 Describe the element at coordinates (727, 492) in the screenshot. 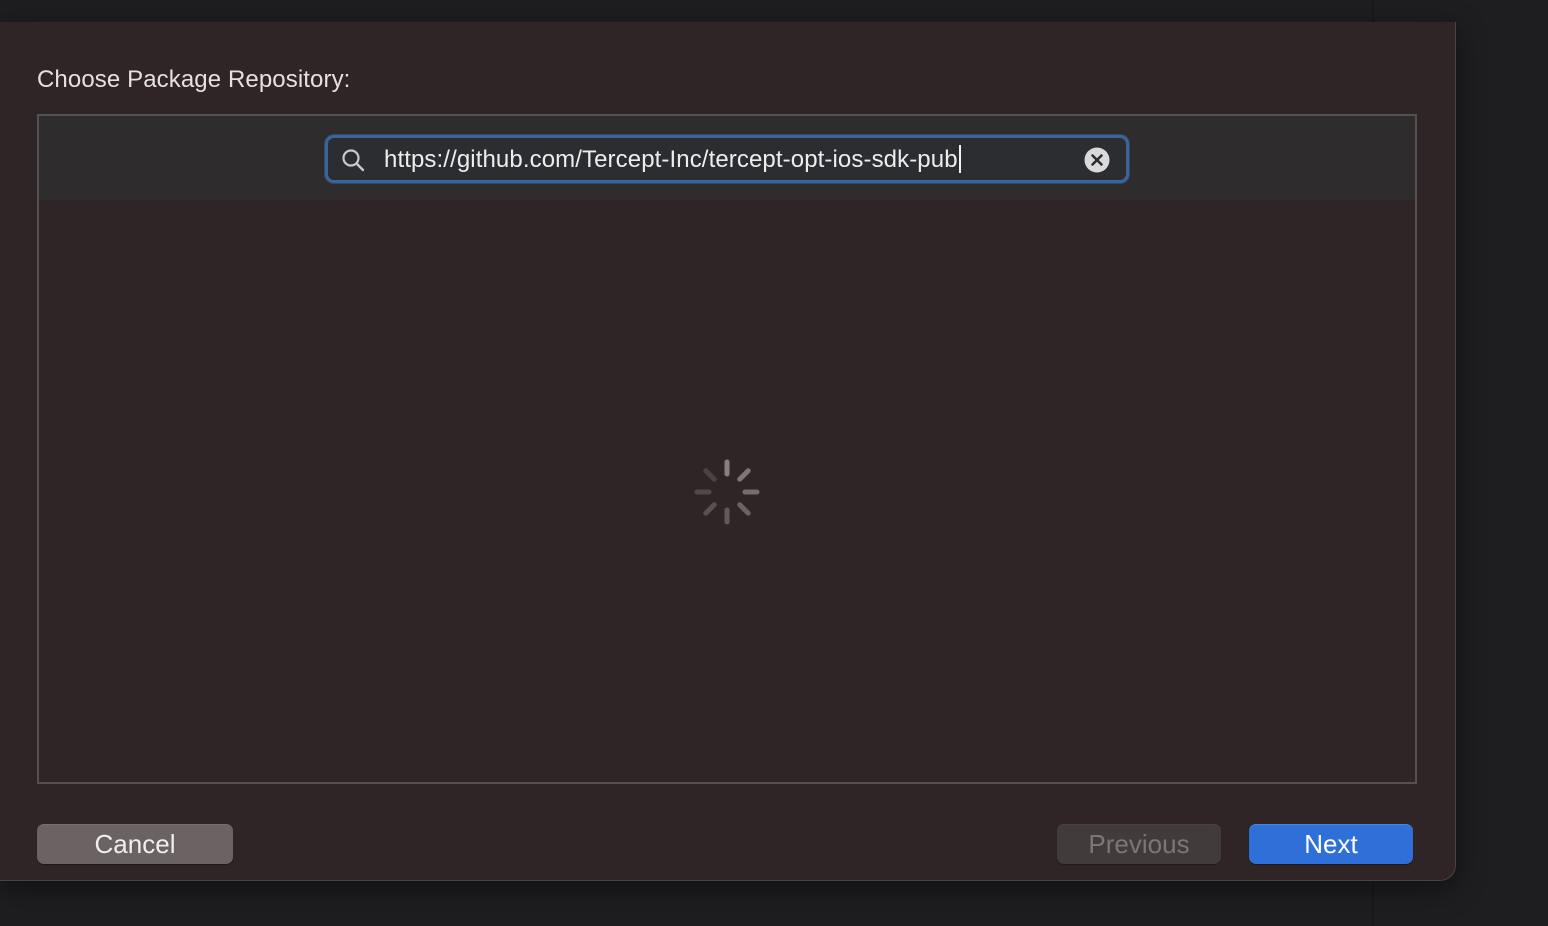

I see `spinner-icon` at that location.